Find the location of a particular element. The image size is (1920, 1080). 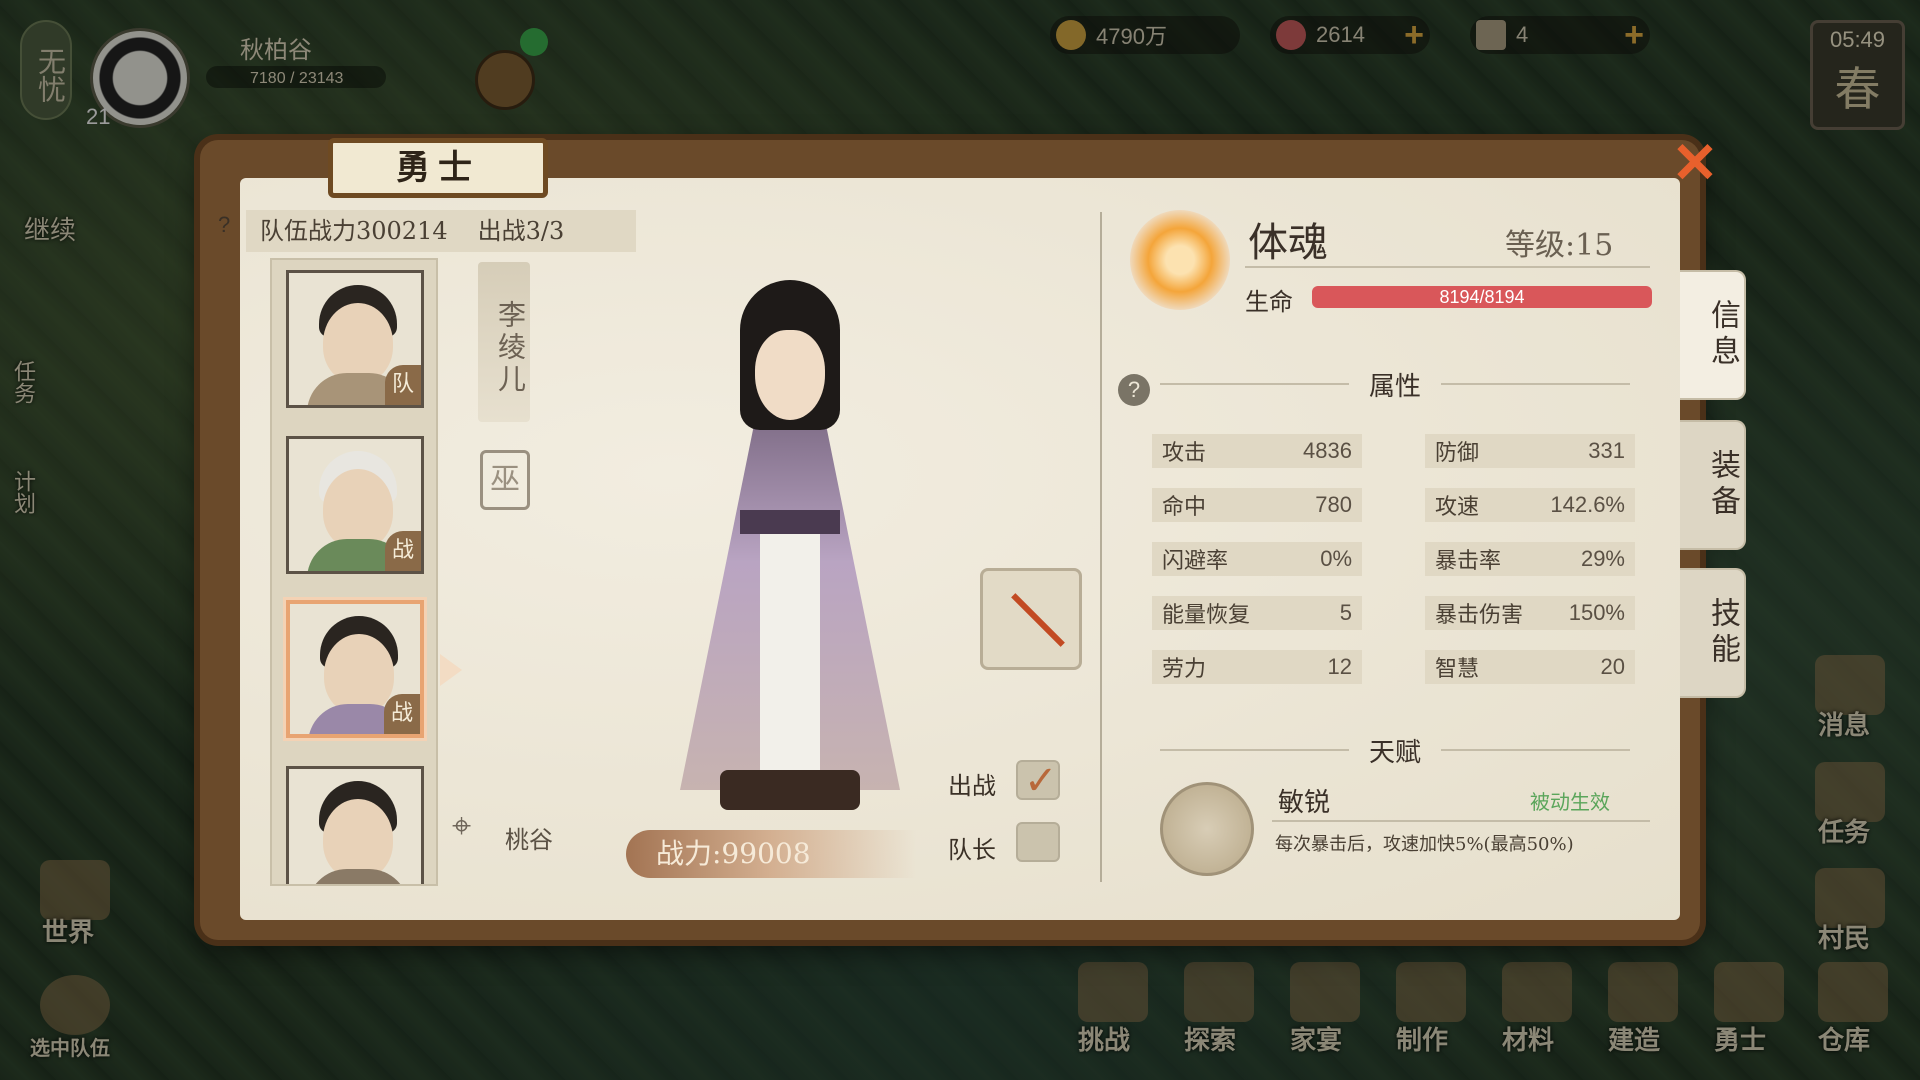

hero-card: 战 is located at coordinates (355, 505).